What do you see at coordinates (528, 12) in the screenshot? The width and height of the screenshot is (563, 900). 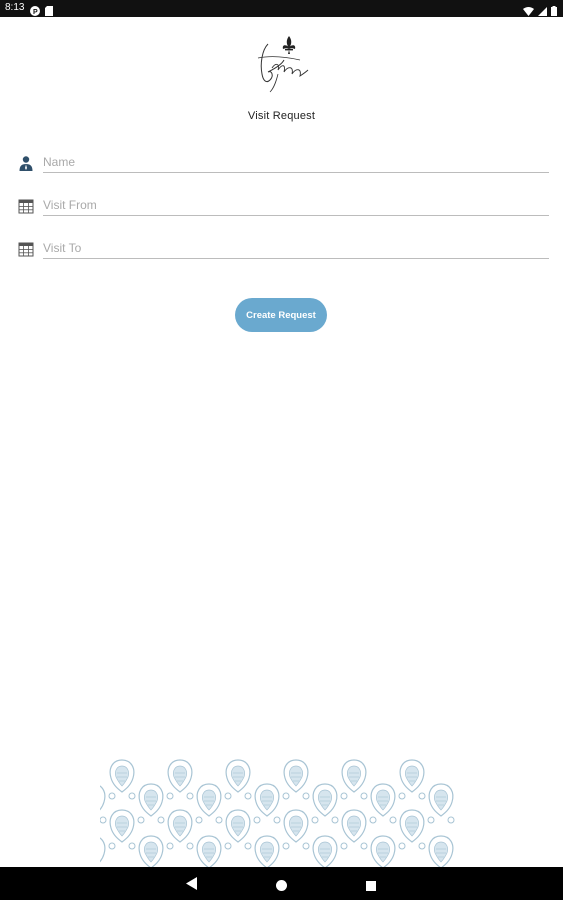 I see `wifi-icon` at bounding box center [528, 12].